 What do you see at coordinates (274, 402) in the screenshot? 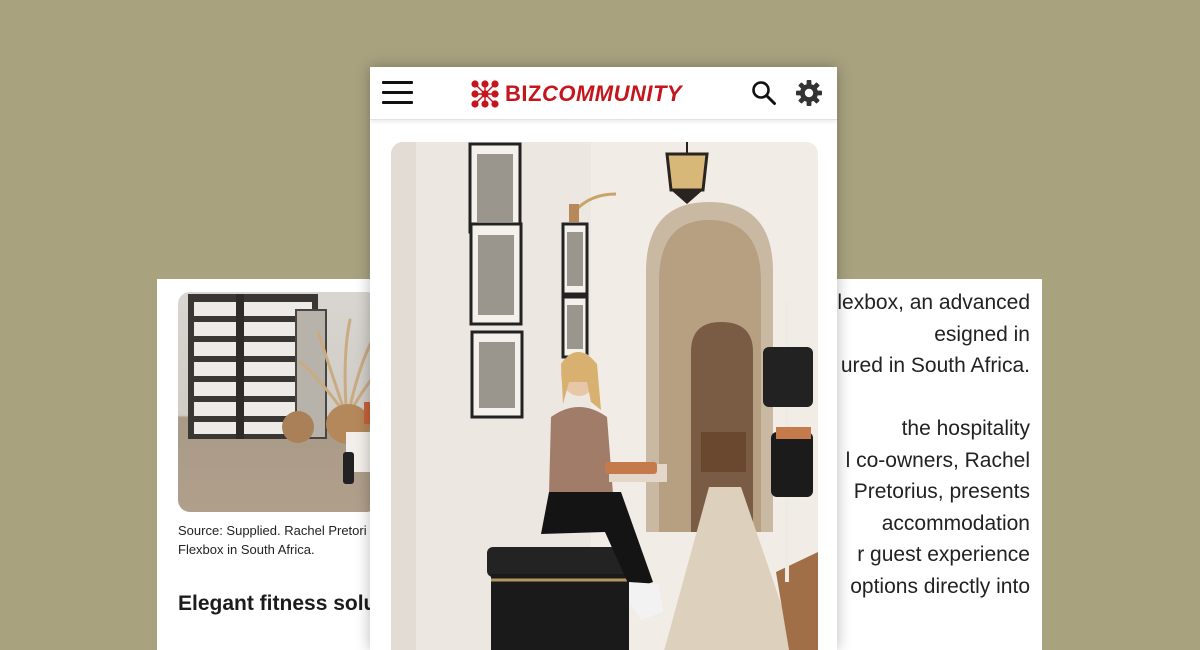
I see `article-photo-gym` at bounding box center [274, 402].